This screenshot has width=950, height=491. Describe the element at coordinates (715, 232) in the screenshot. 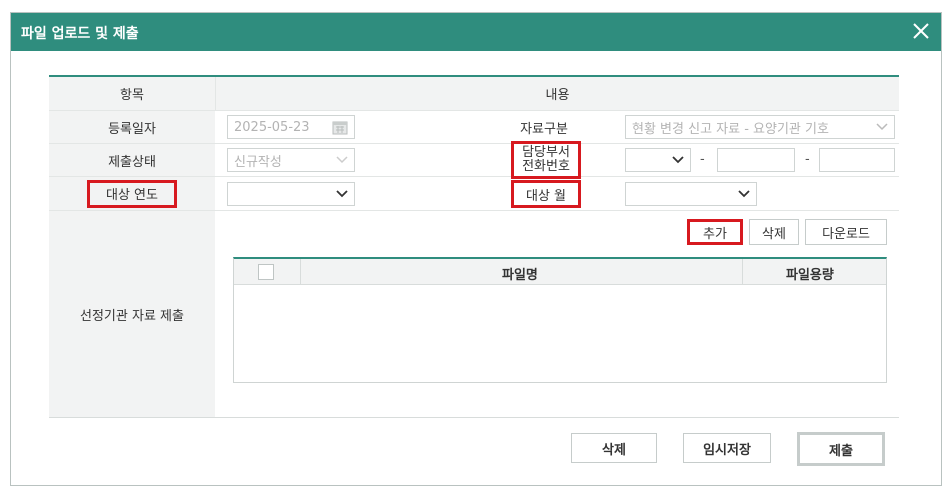

I see `add-file-button: 추가` at that location.